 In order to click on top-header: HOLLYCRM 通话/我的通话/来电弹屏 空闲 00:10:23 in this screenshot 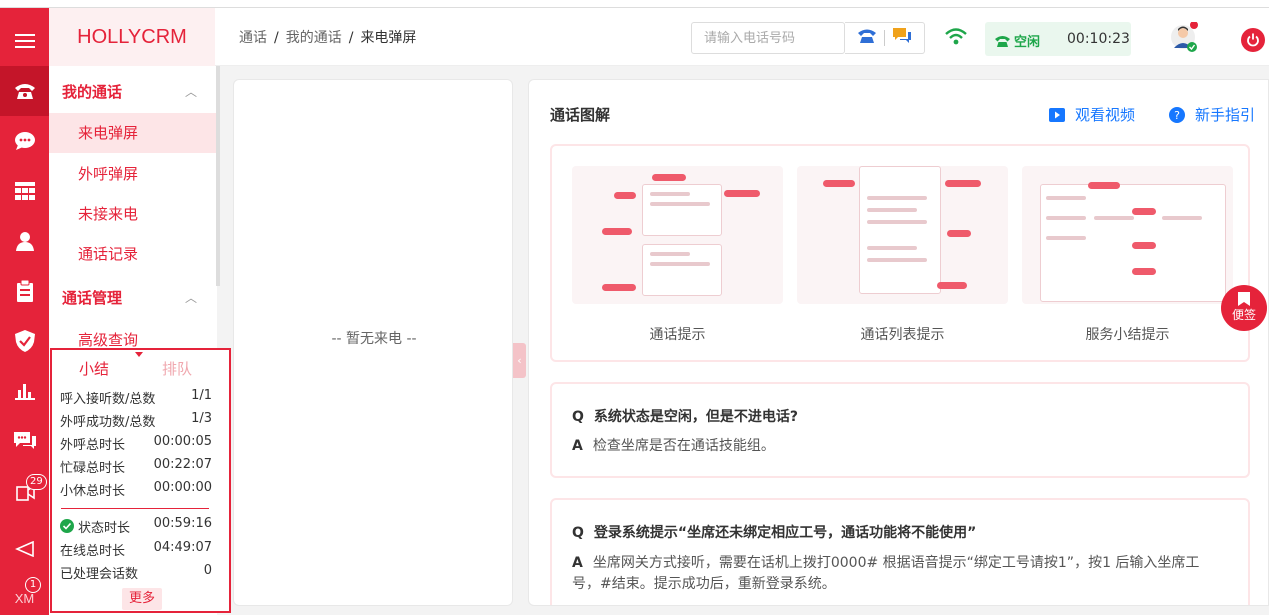, I will do `click(659, 37)`.